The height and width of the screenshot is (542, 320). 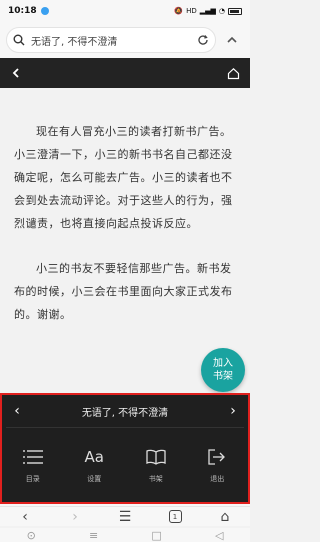 I want to click on browser-back-icon: ‹, so click(x=25, y=517).